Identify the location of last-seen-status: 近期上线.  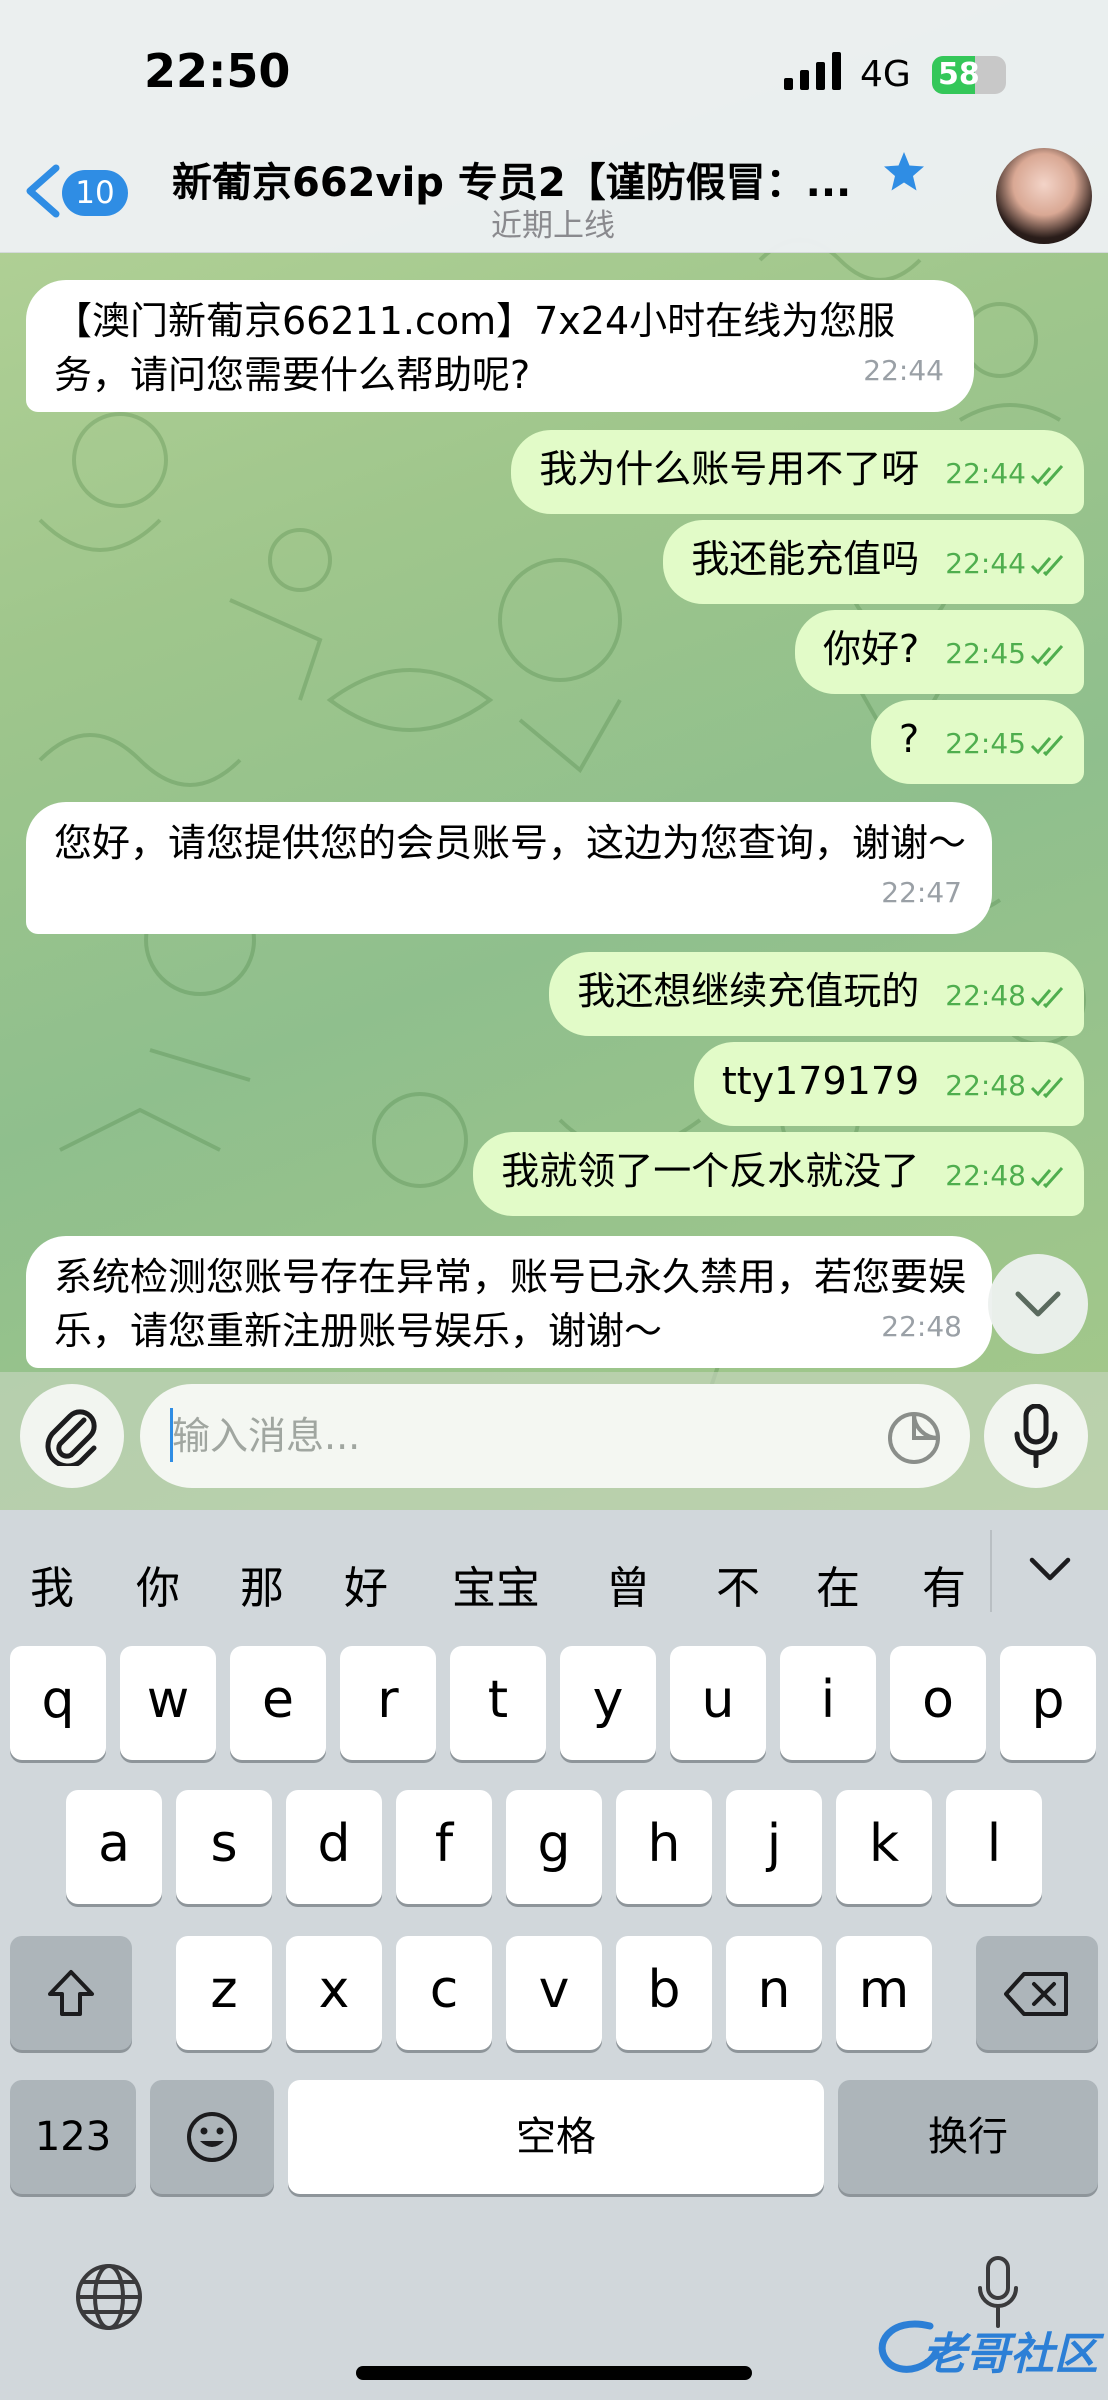
(553, 226).